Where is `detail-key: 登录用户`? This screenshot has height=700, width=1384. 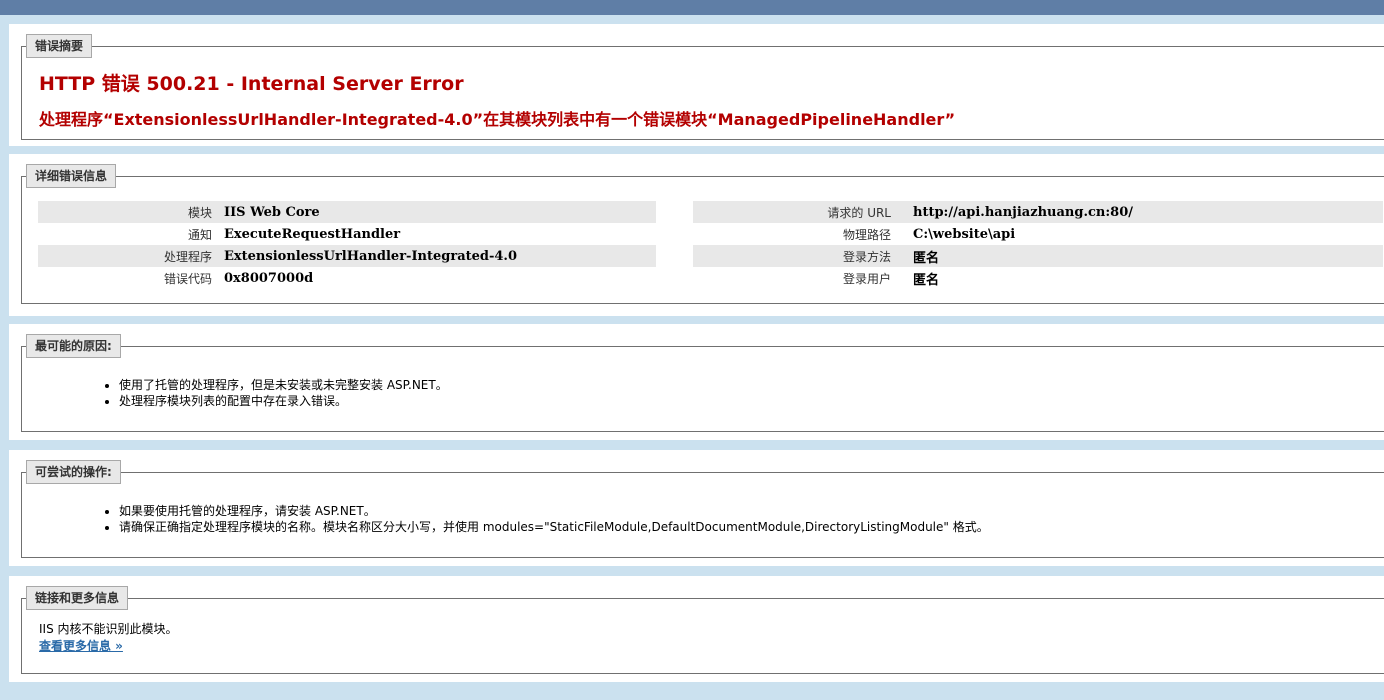 detail-key: 登录用户 is located at coordinates (866, 278).